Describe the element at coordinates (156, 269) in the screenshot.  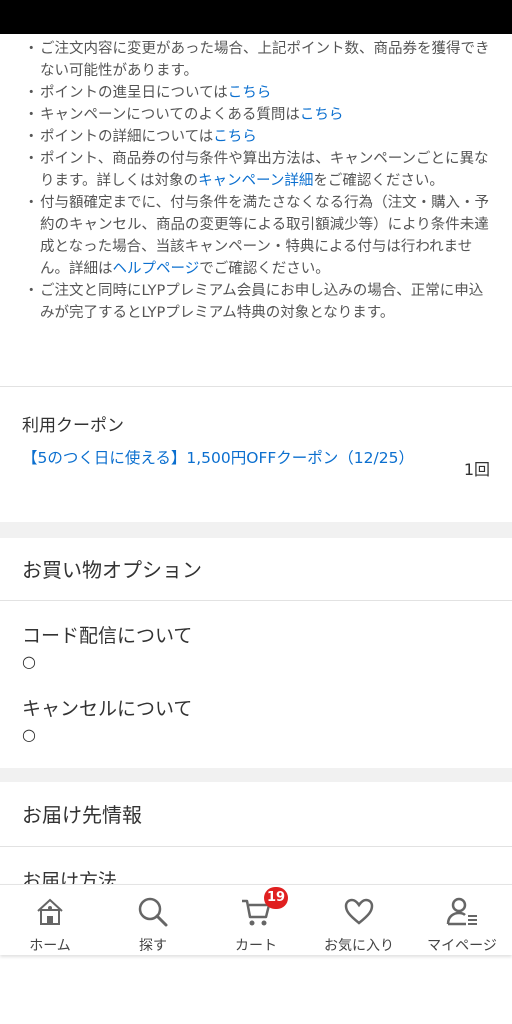
I see `help-page-link: ヘルプページ` at that location.